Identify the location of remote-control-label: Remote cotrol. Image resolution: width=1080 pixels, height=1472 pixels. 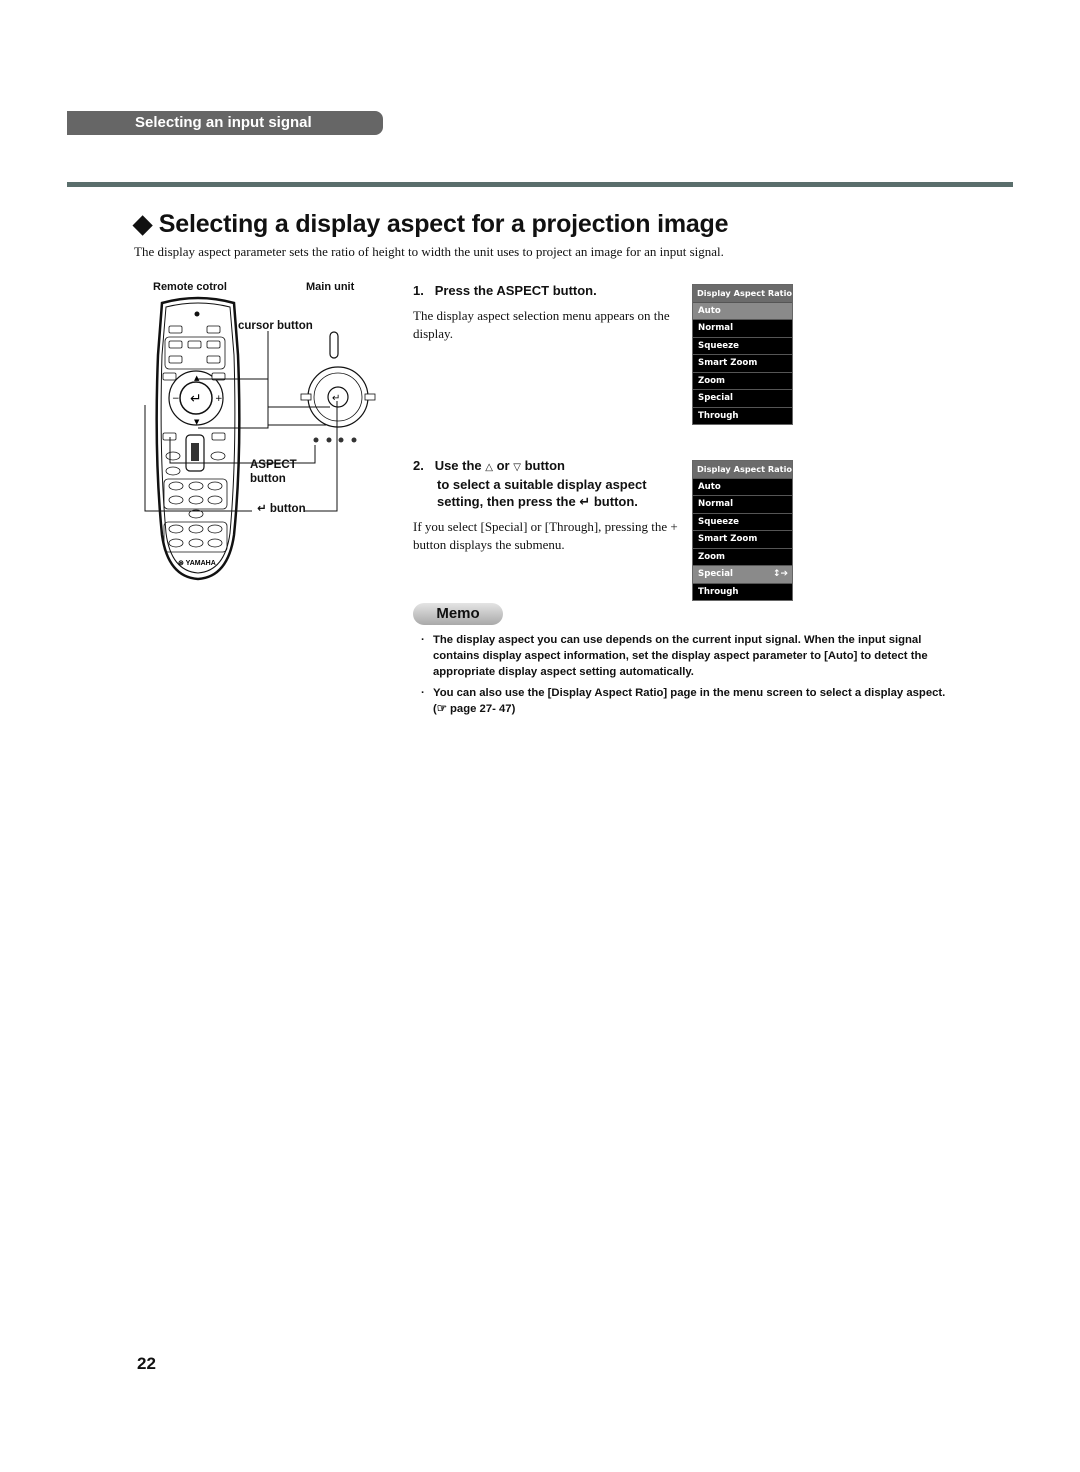
(190, 287).